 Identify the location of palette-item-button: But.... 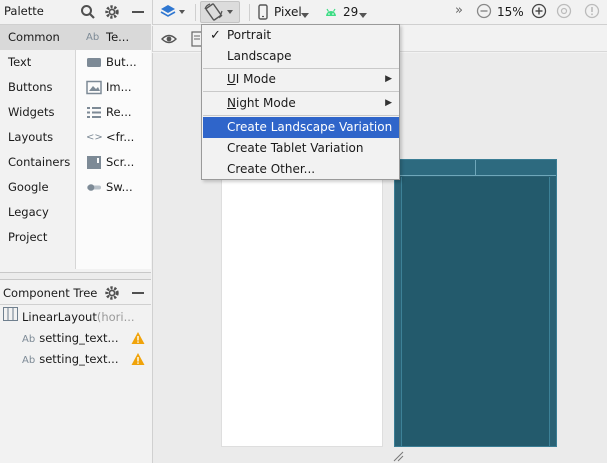
(113, 62).